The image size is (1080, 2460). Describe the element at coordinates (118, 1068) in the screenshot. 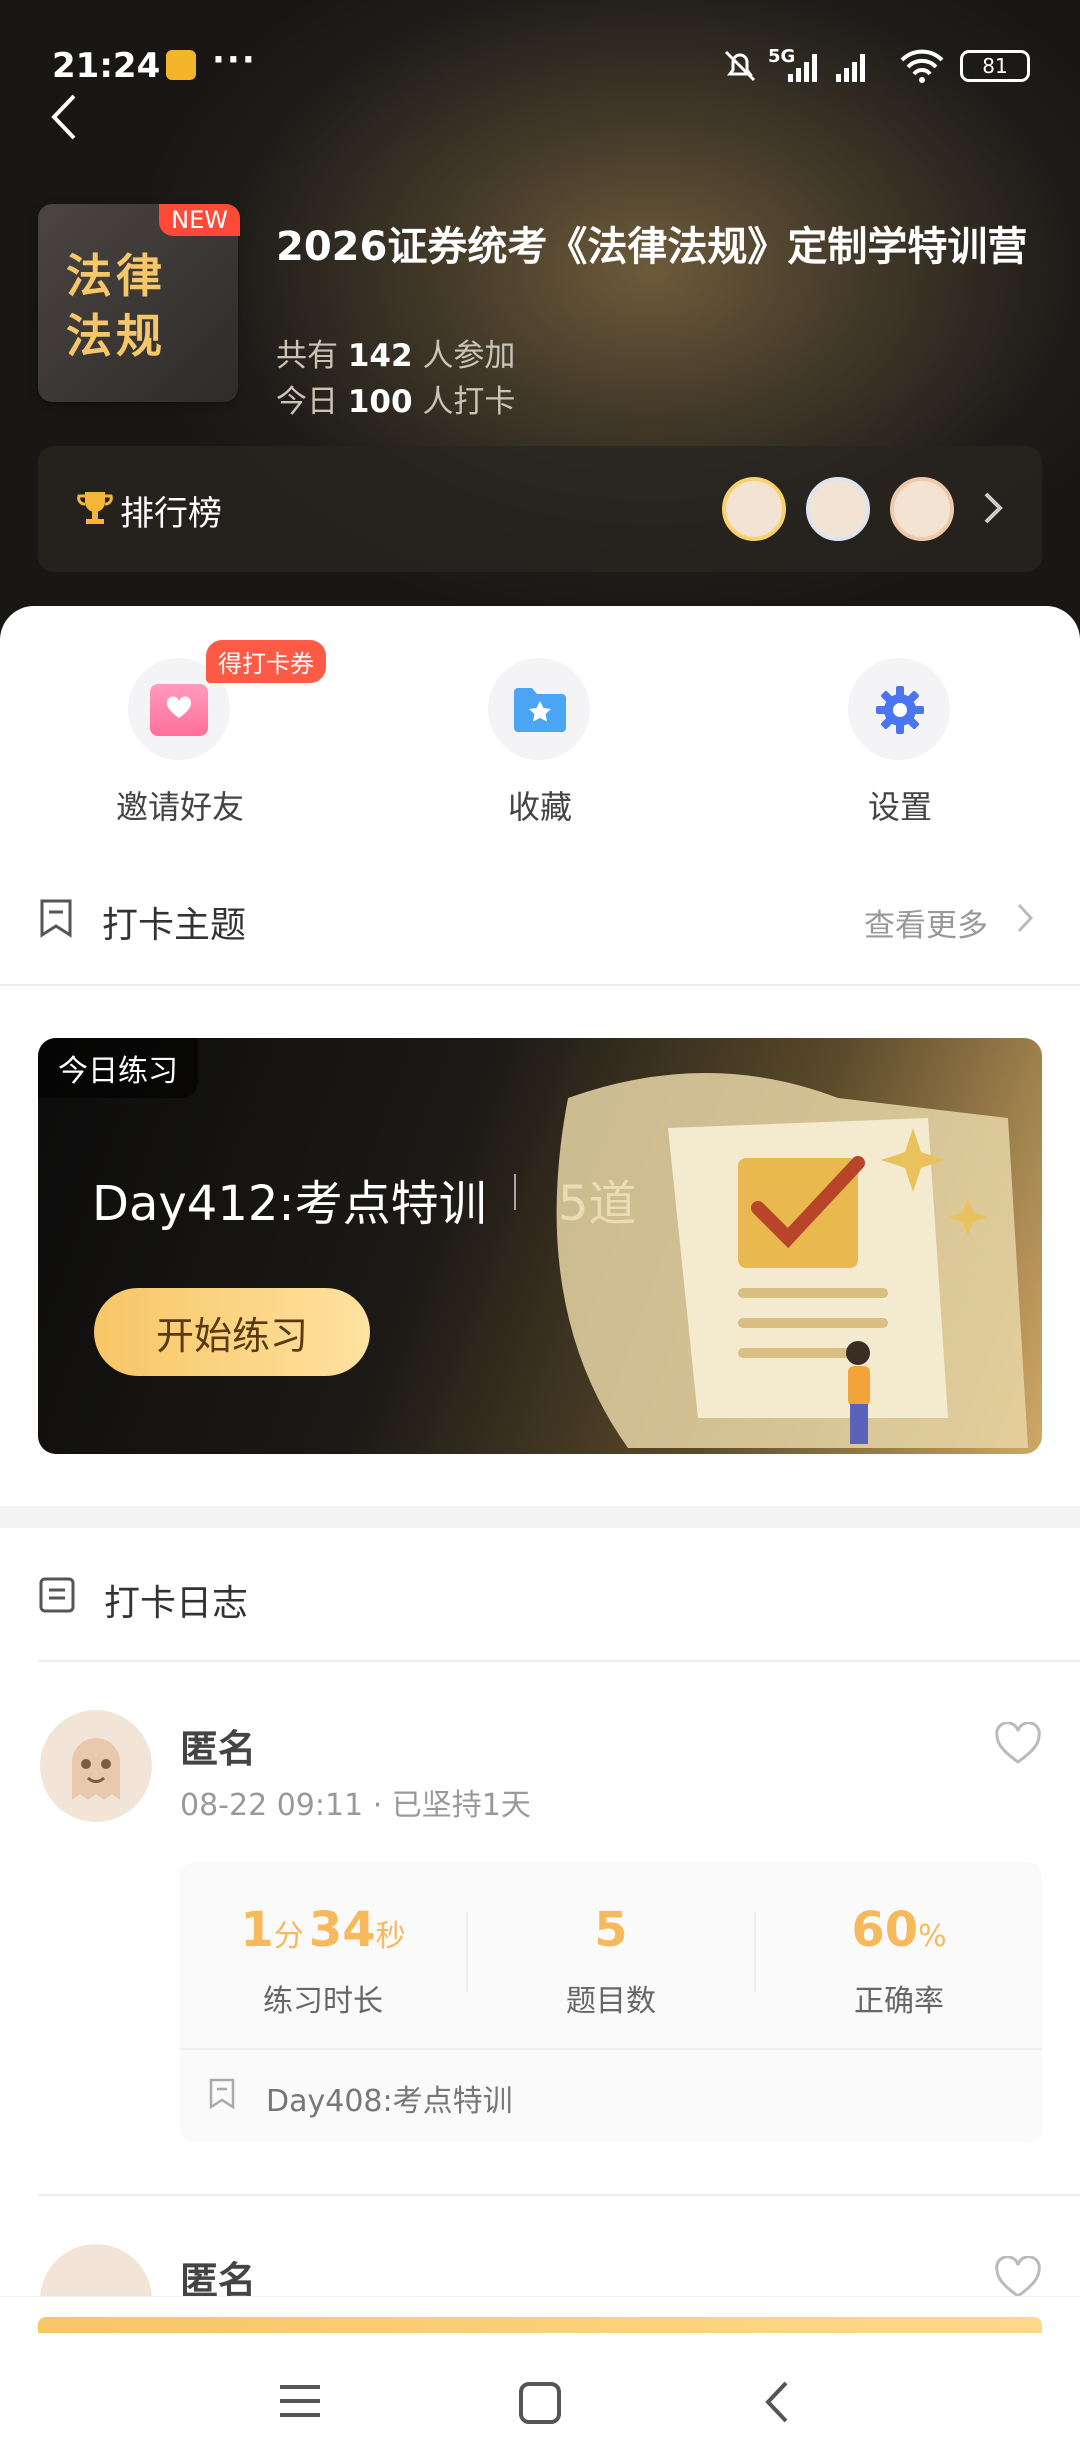

I see `today-practice-tag: 今日练习` at that location.